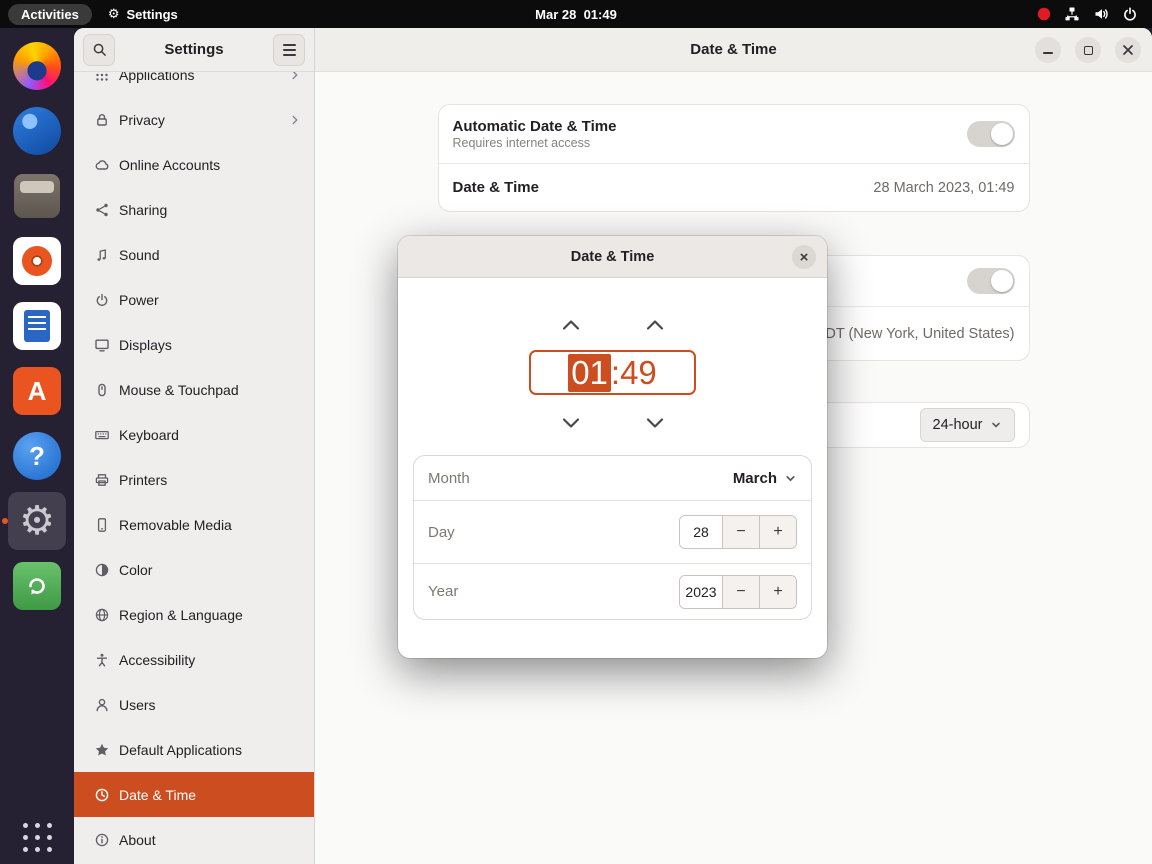  I want to click on dock-item-rhythmbox, so click(37, 261).